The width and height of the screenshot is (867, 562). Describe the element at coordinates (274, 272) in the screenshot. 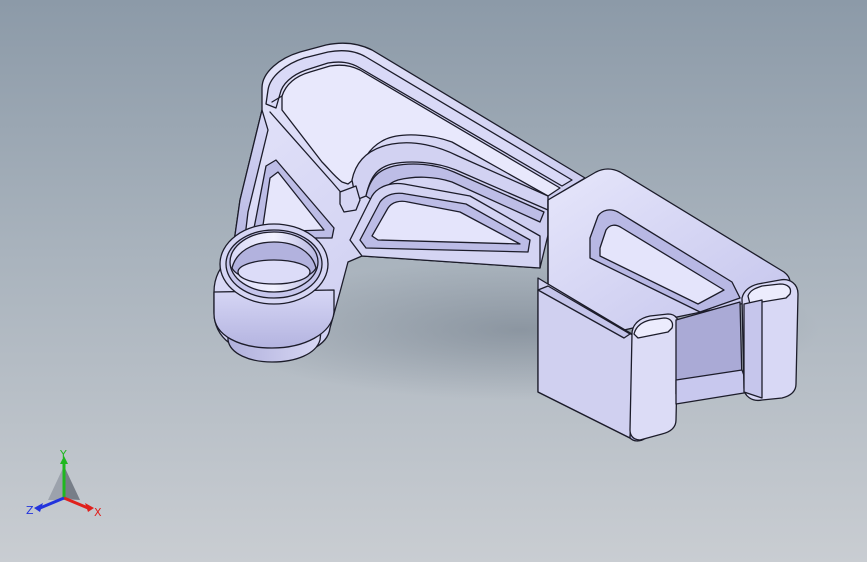

I see `bushing-bore-bottom` at that location.